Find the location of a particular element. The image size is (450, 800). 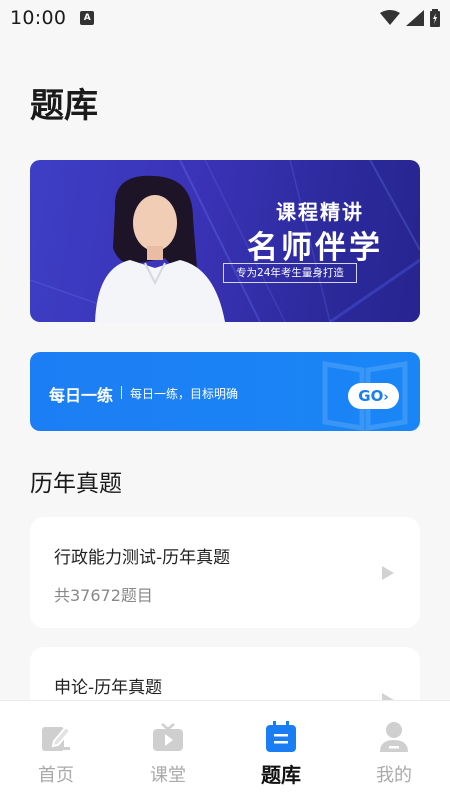

tab-question-bank: 题库 is located at coordinates (281, 750).